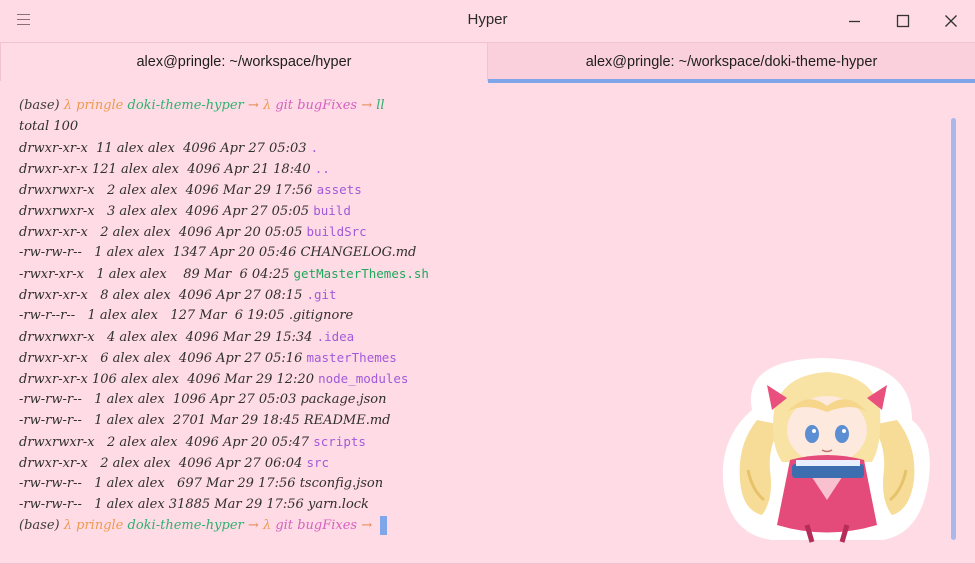  What do you see at coordinates (358, 252) in the screenshot?
I see `file-name: CHANGELOG.md` at bounding box center [358, 252].